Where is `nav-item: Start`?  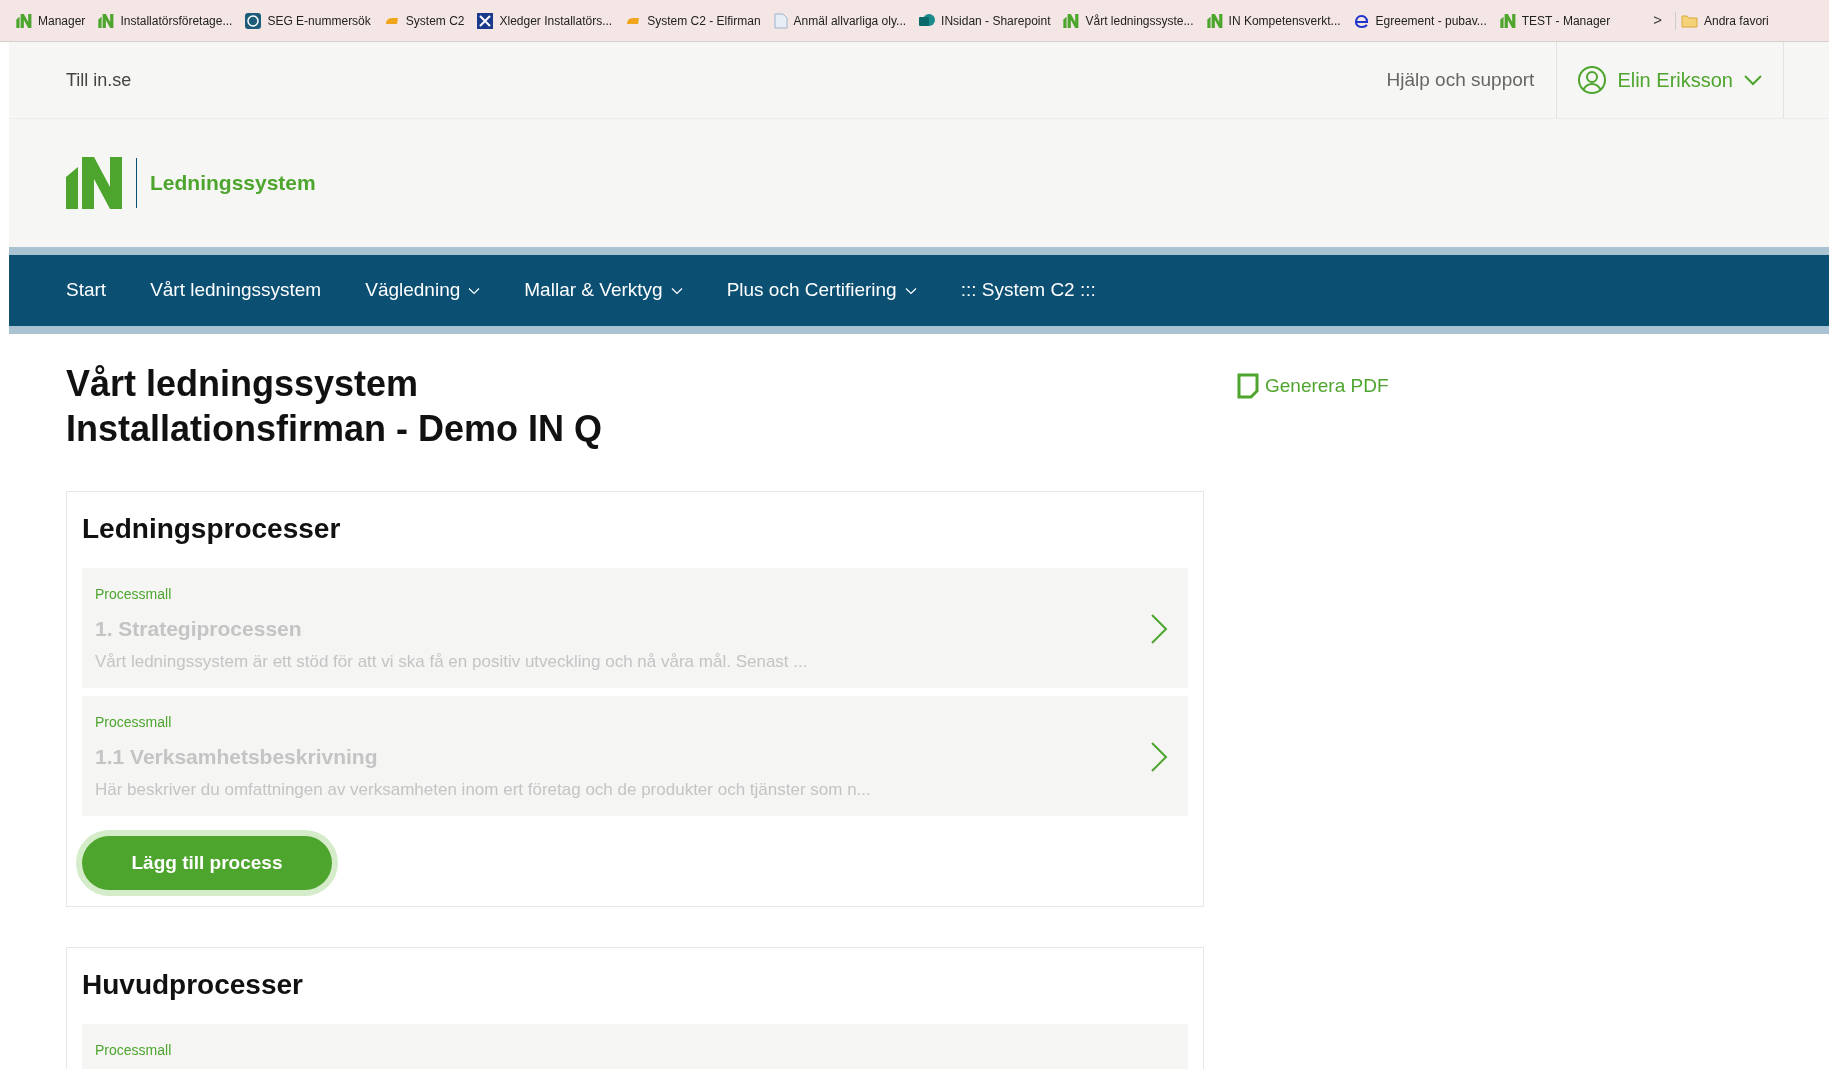 nav-item: Start is located at coordinates (86, 290).